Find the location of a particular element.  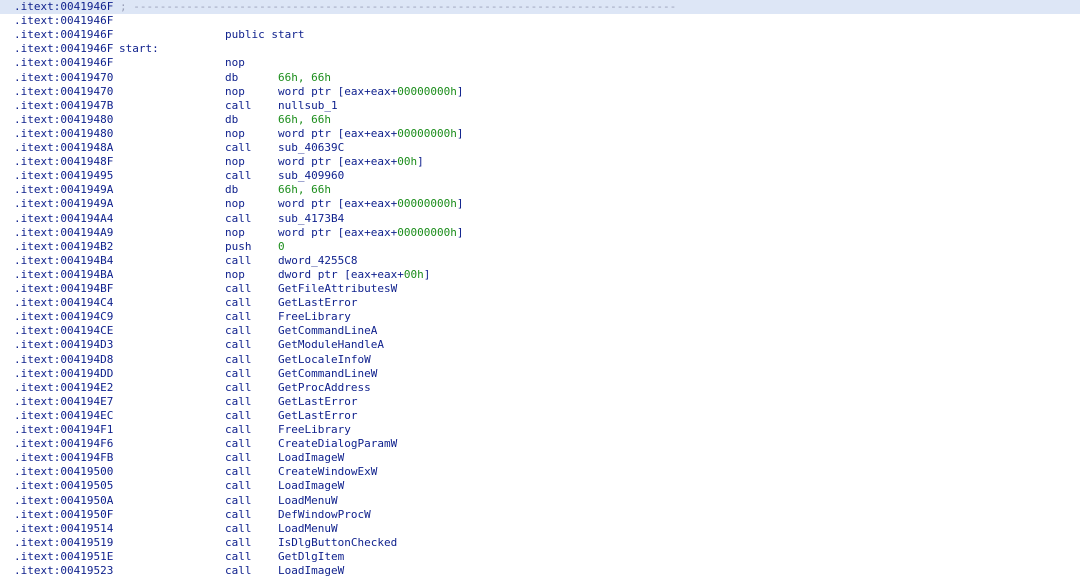

operand: GetCommandLineA is located at coordinates (327, 331).